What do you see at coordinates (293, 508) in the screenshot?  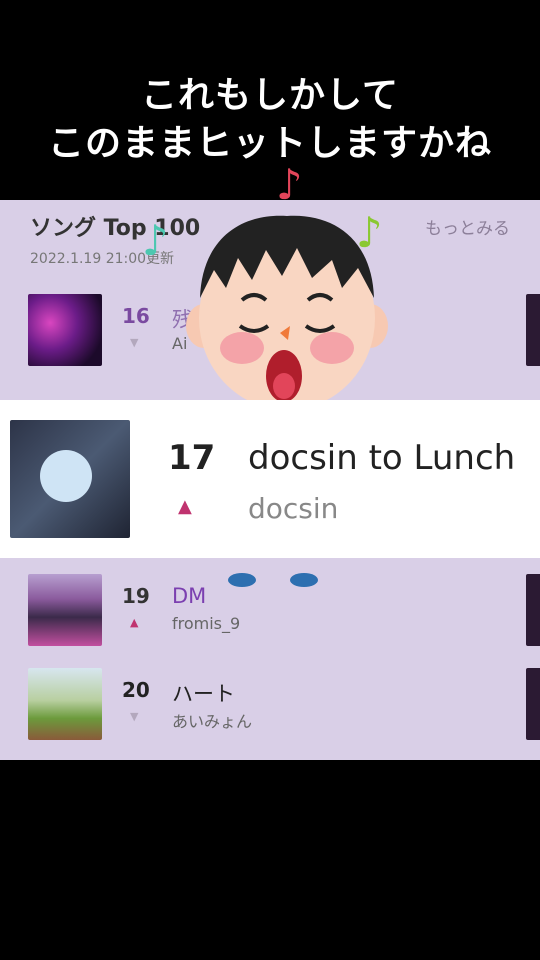 I see `artist-name: docsin` at bounding box center [293, 508].